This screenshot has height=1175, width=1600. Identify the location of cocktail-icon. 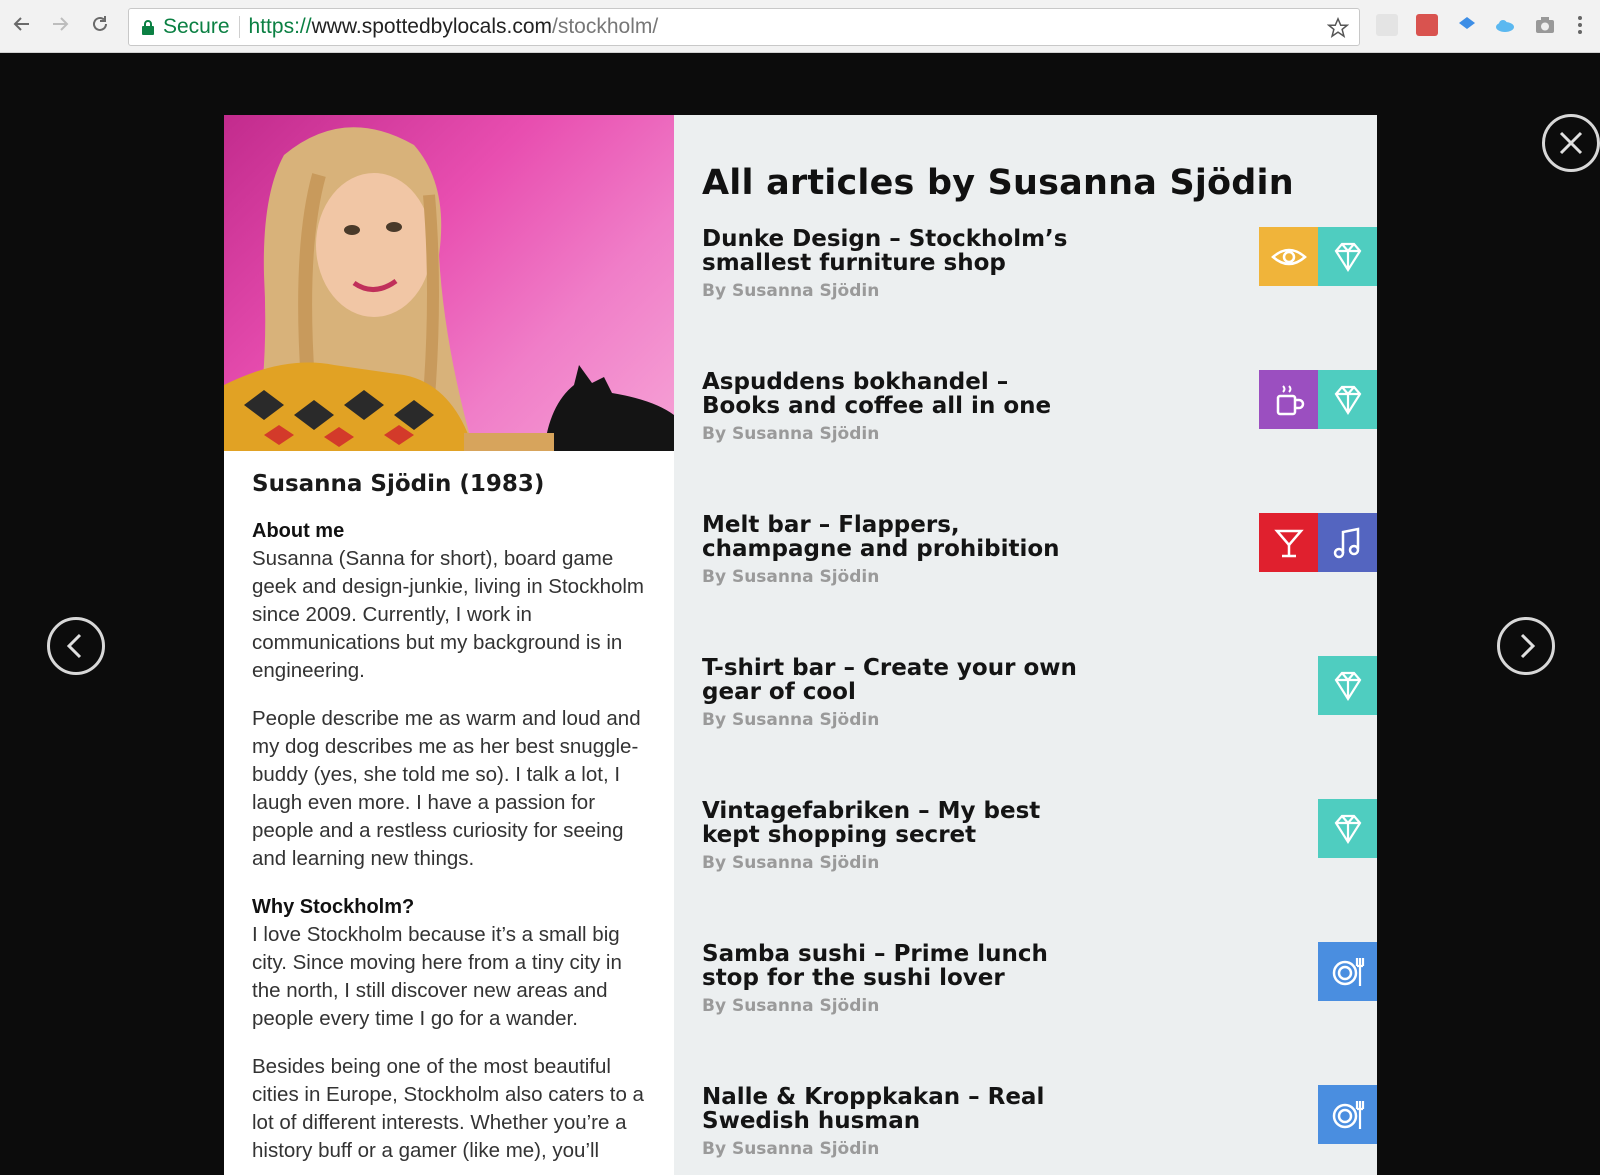
(1288, 542).